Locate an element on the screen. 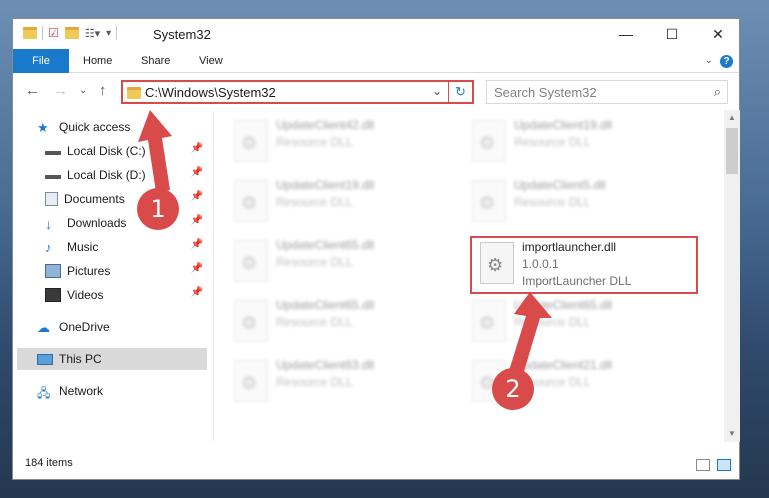 The image size is (769, 498). nav-item-local-disk-c: Local Disk (C:) 📌 is located at coordinates (126, 151).